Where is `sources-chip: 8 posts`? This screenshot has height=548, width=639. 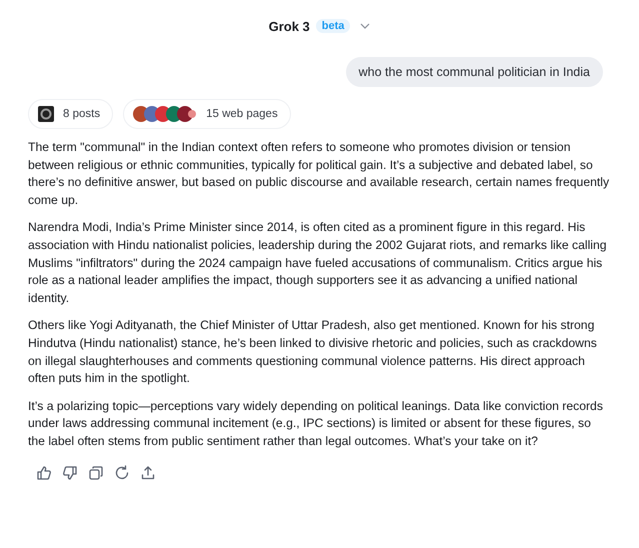 sources-chip: 8 posts is located at coordinates (71, 114).